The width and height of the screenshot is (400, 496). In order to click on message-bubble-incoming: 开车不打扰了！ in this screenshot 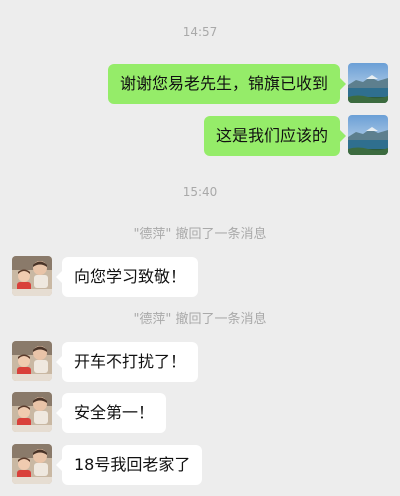, I will do `click(127, 362)`.